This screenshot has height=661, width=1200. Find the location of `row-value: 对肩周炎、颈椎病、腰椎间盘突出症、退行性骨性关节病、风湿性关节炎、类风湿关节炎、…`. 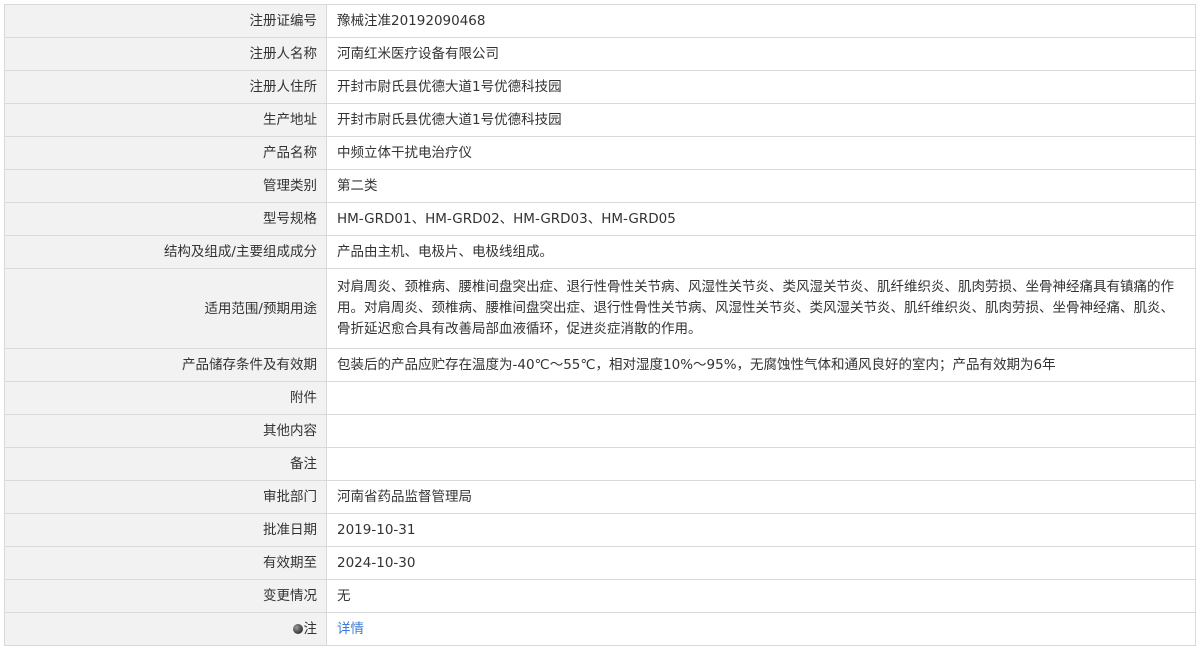

row-value: 对肩周炎、颈椎病、腰椎间盘突出症、退行性骨性关节病、风湿性关节炎、类风湿关节炎、… is located at coordinates (761, 308).